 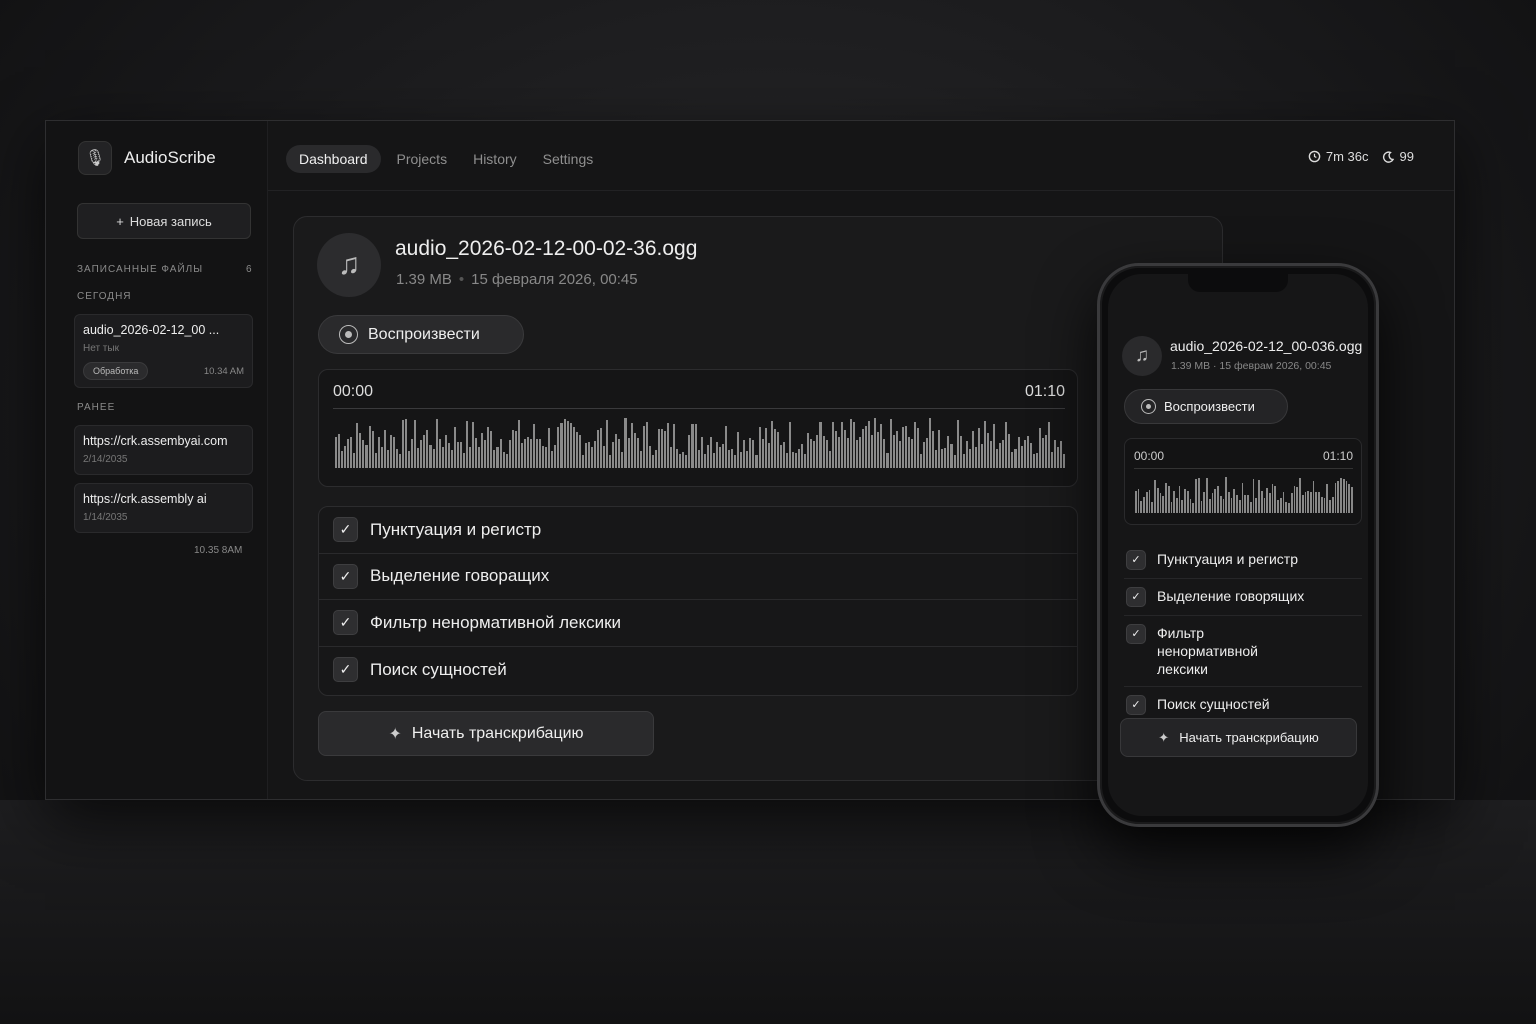 What do you see at coordinates (348, 334) in the screenshot?
I see `play-icon` at bounding box center [348, 334].